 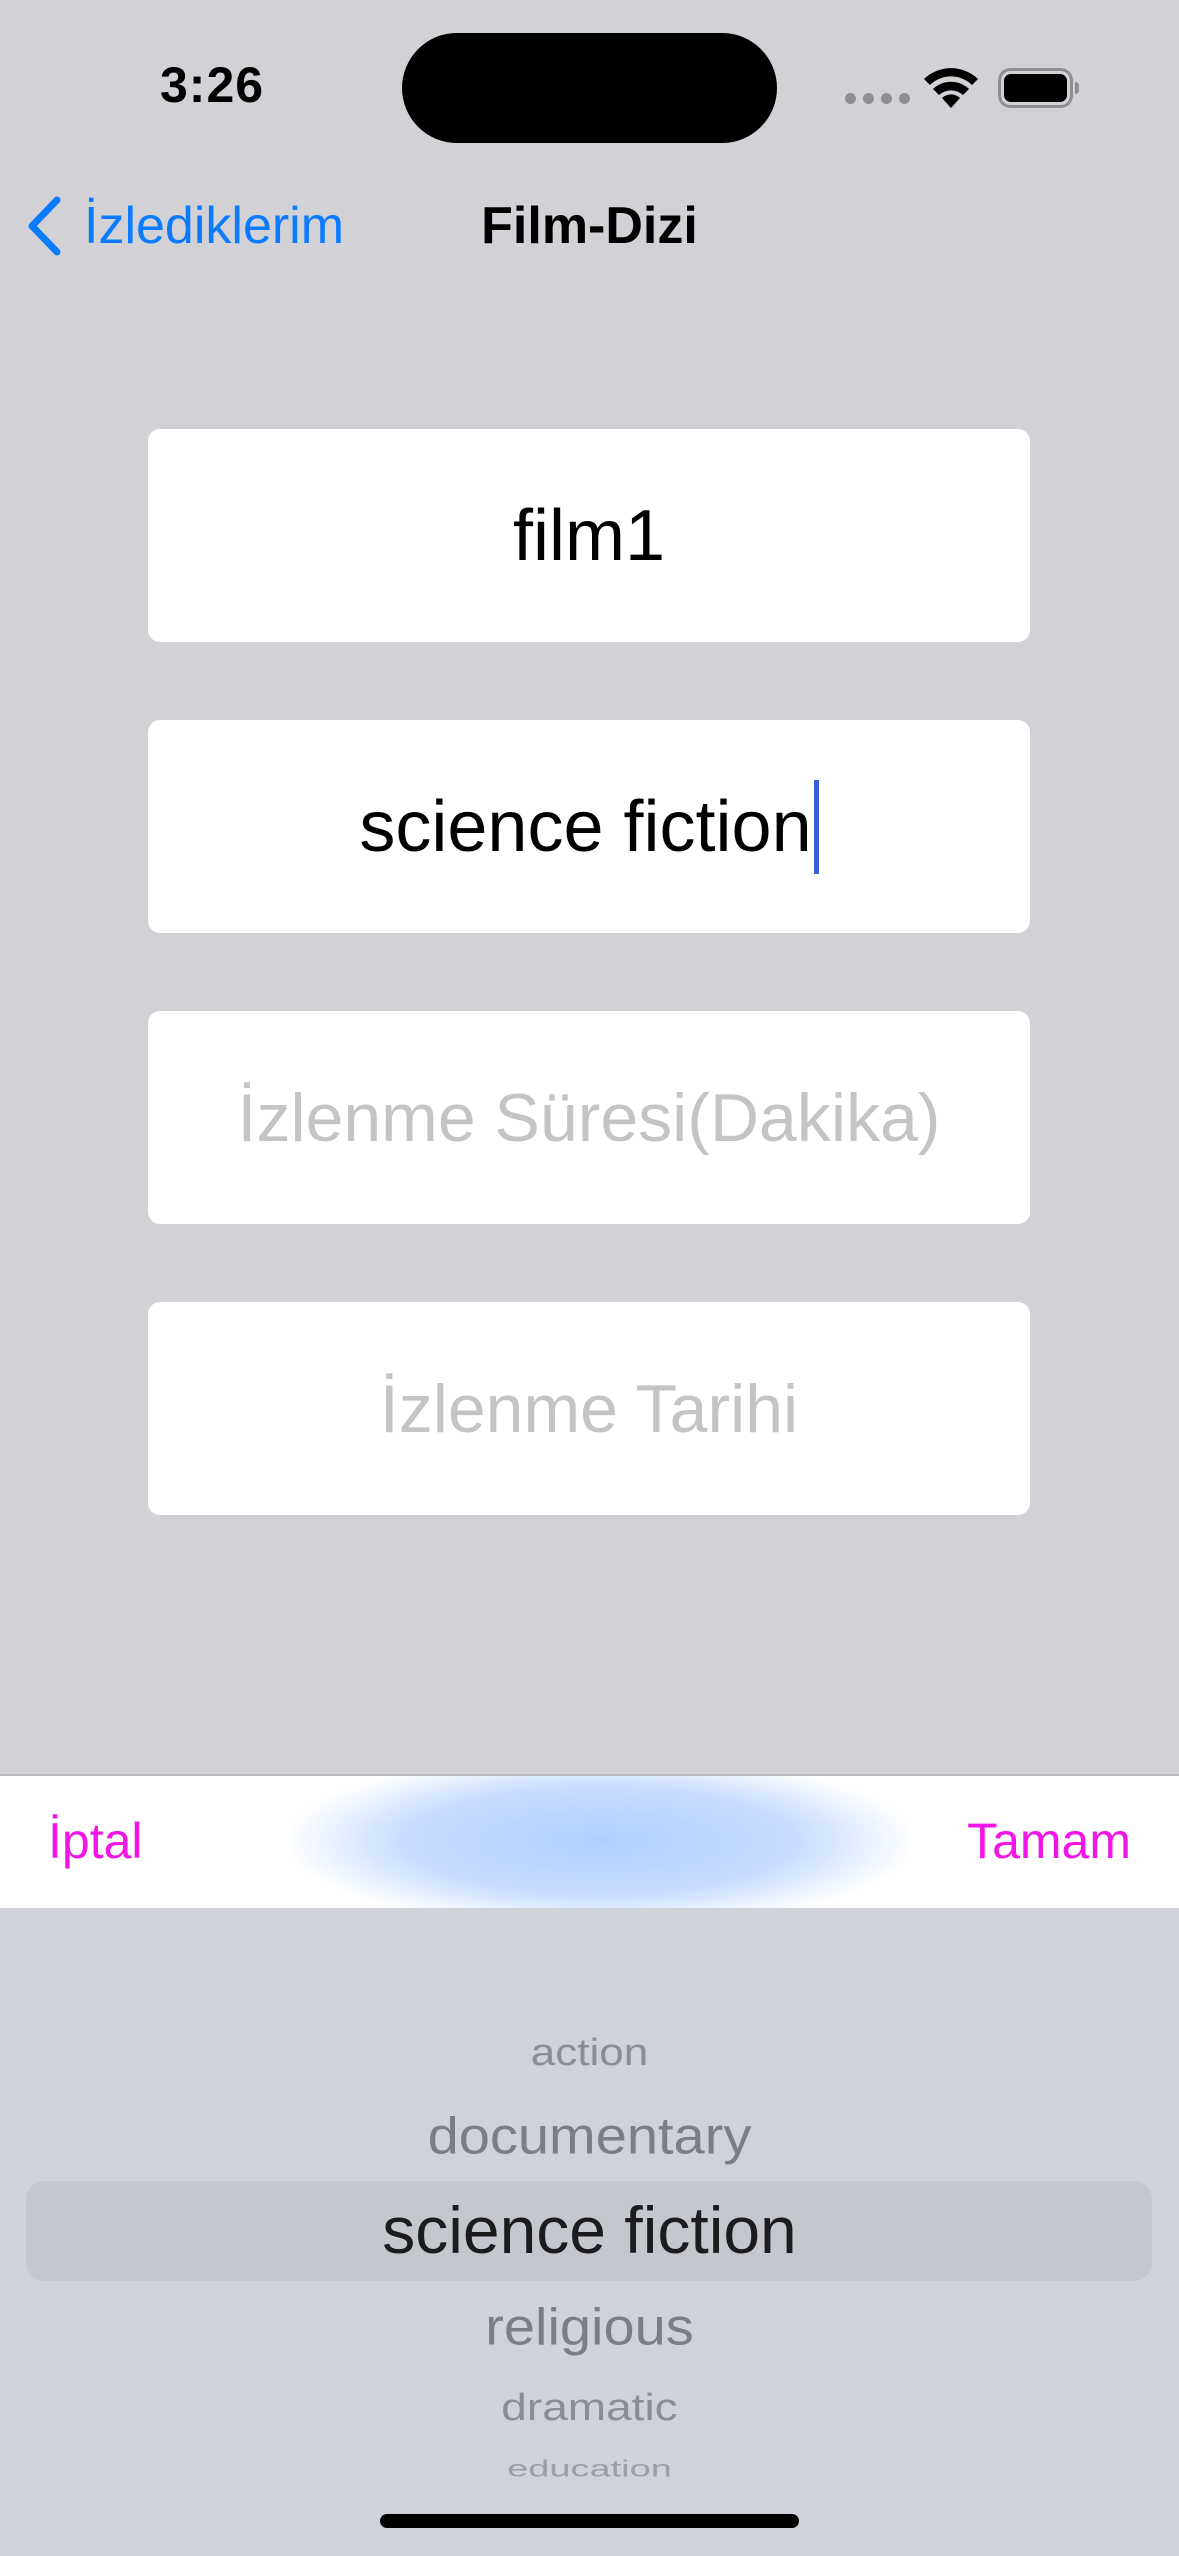 I want to click on text-caret, so click(x=816, y=826).